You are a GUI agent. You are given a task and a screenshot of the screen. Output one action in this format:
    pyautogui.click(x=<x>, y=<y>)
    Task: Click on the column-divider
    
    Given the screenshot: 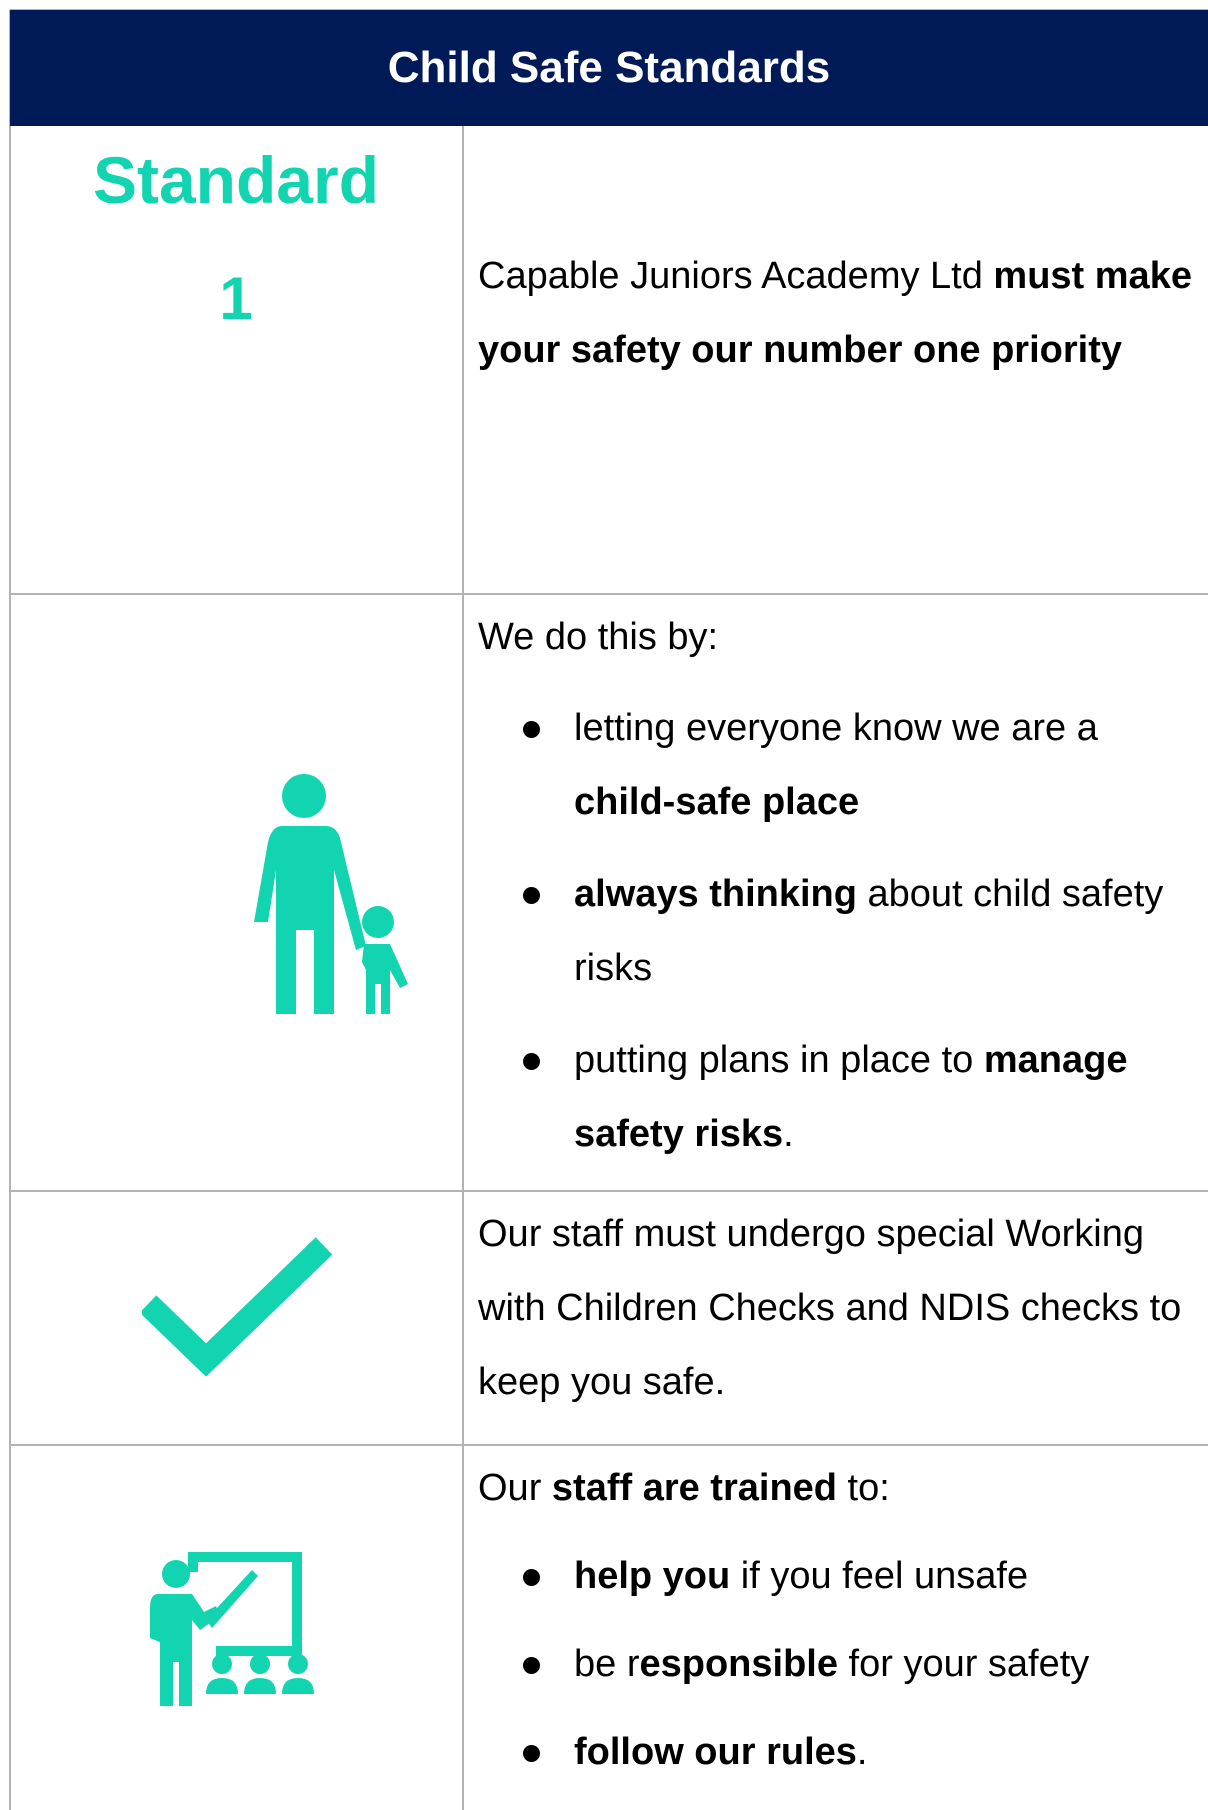 What is the action you would take?
    pyautogui.click(x=463, y=968)
    